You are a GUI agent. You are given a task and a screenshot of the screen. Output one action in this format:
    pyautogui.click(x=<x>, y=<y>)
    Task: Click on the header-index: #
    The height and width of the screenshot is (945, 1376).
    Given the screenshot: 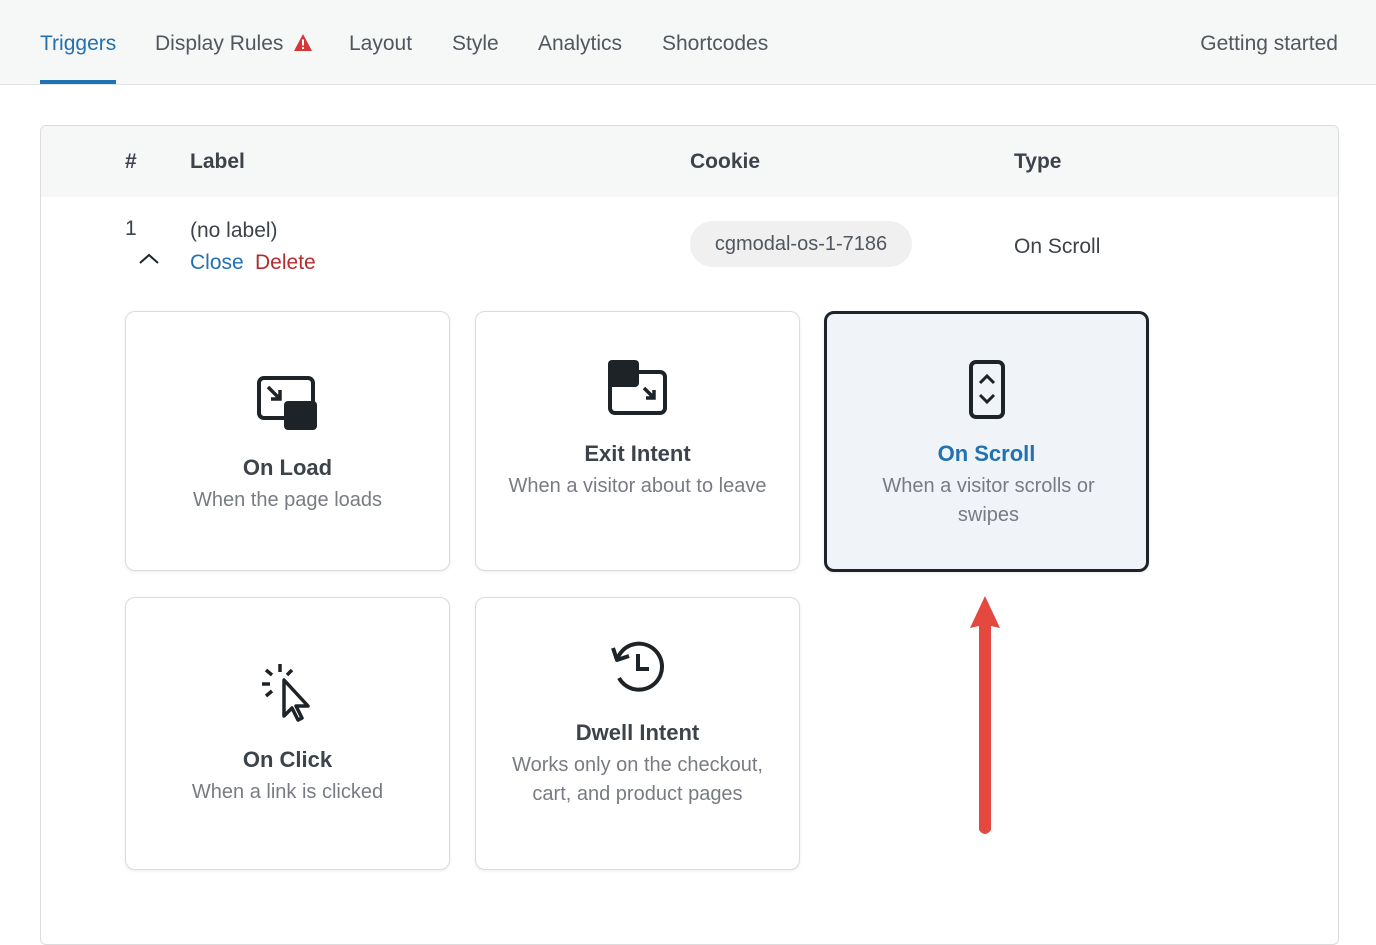 What is the action you would take?
    pyautogui.click(x=131, y=161)
    